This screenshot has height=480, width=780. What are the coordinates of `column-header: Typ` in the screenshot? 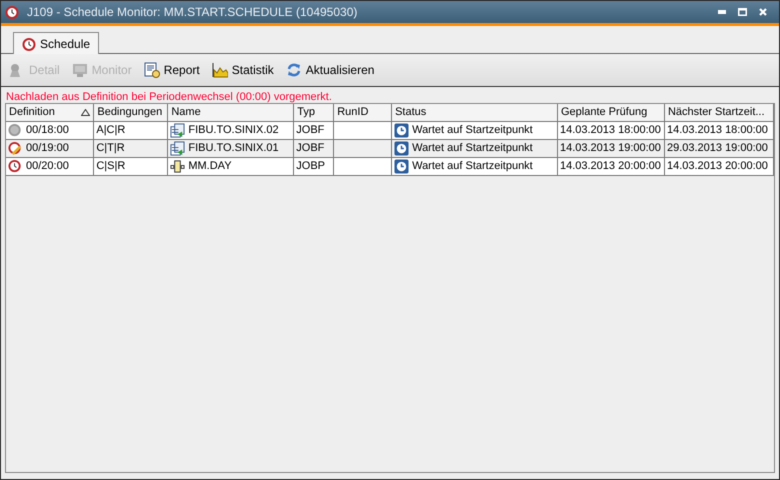 It's located at (314, 112).